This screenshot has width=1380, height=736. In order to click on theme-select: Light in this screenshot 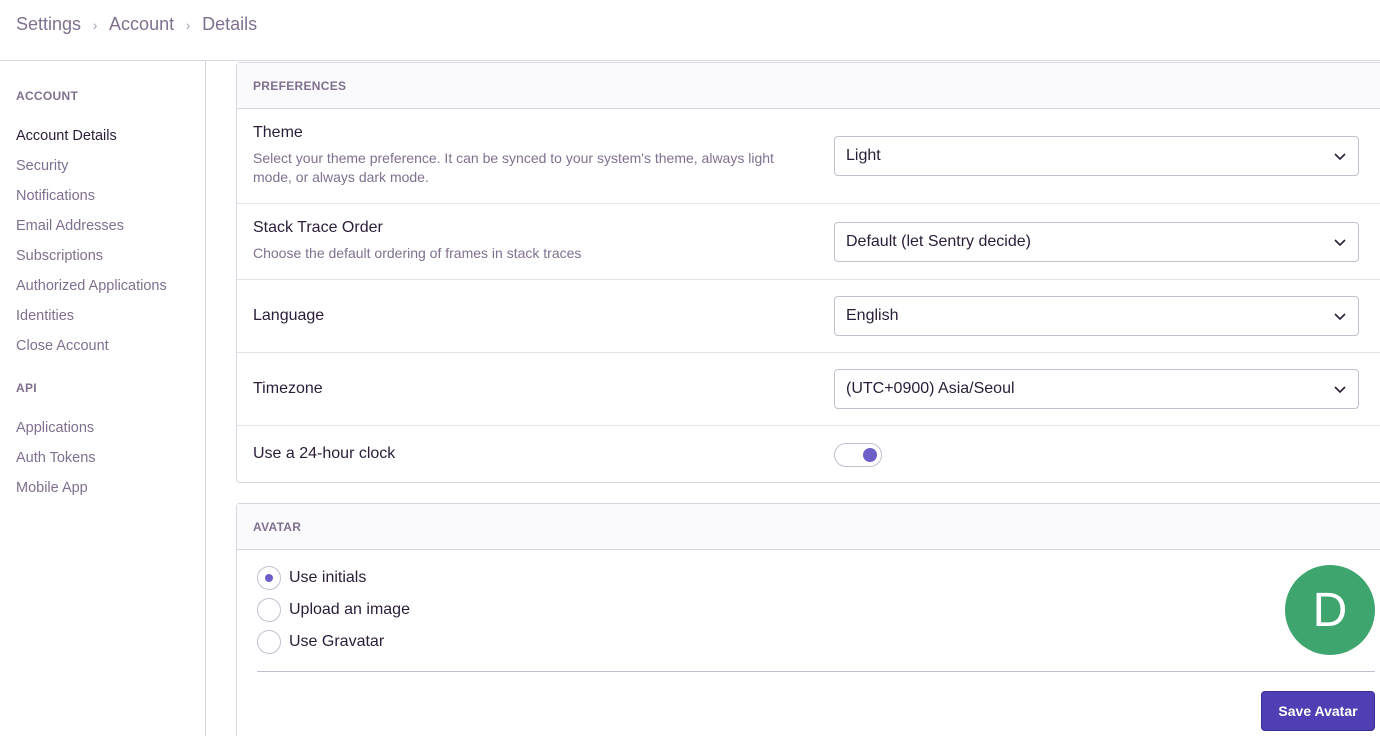, I will do `click(1096, 156)`.